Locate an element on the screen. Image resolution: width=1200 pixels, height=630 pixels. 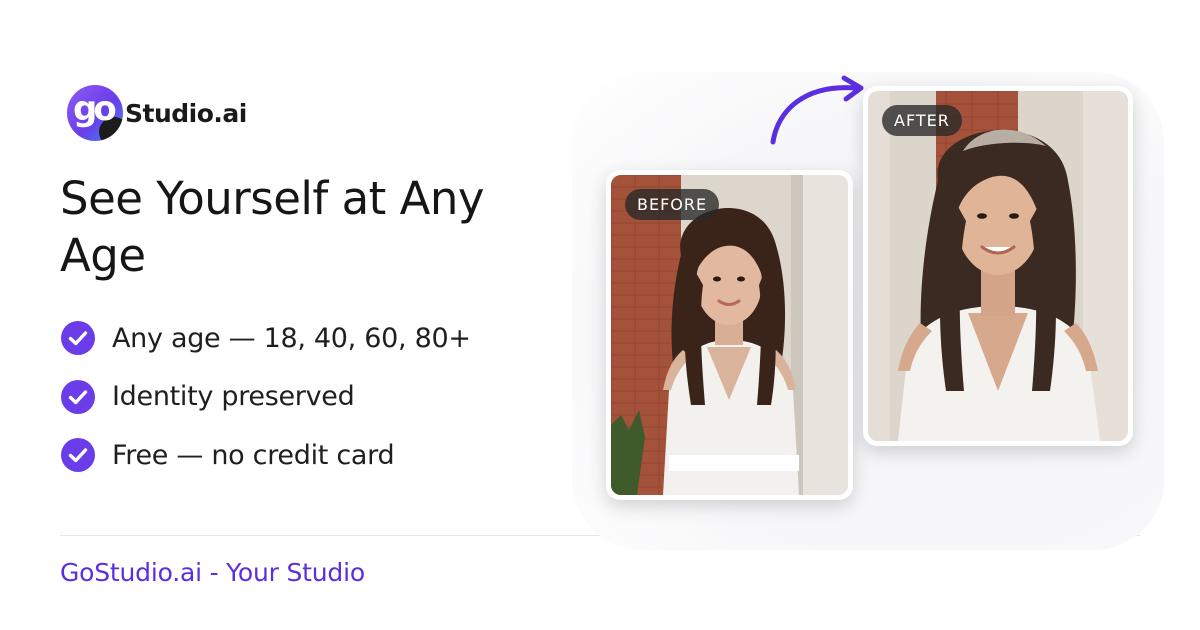
logo-glyph: go is located at coordinates (95, 109).